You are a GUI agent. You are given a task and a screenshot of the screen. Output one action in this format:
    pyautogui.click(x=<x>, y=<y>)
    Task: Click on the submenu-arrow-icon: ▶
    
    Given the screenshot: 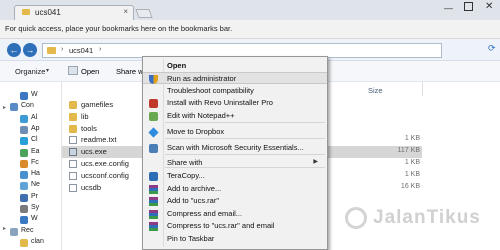 What is the action you would take?
    pyautogui.click(x=315, y=162)
    